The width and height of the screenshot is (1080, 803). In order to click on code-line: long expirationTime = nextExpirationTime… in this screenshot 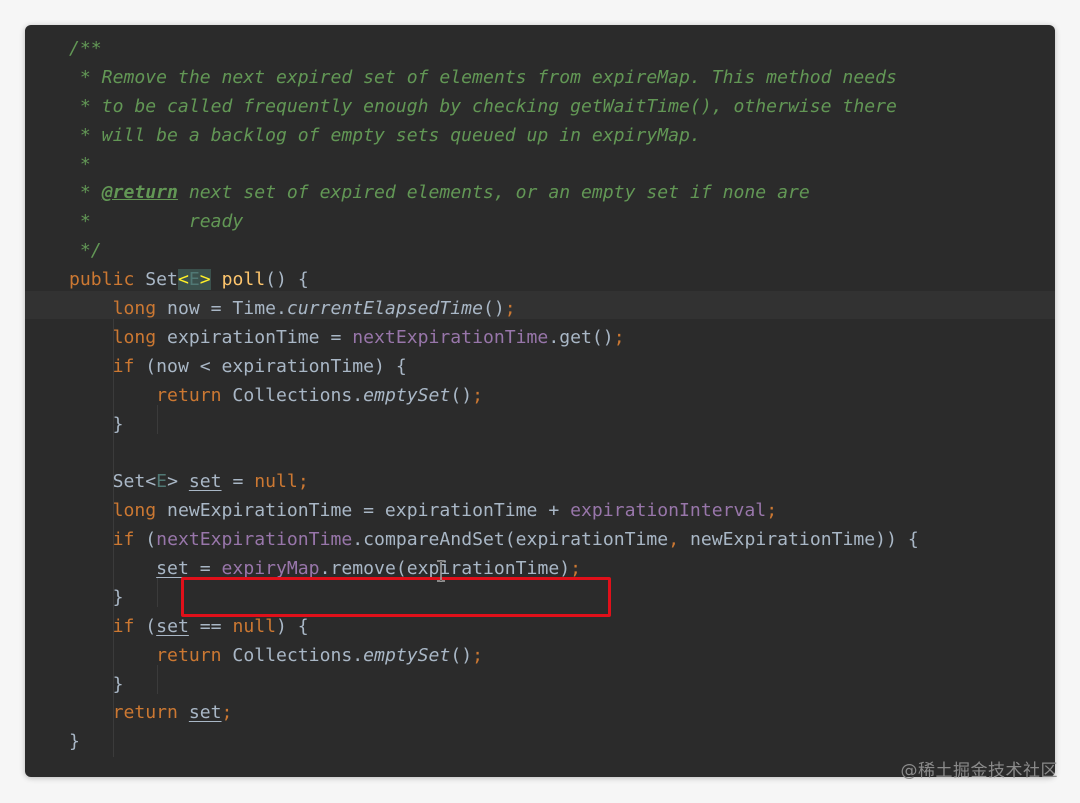, I will do `click(562, 338)`.